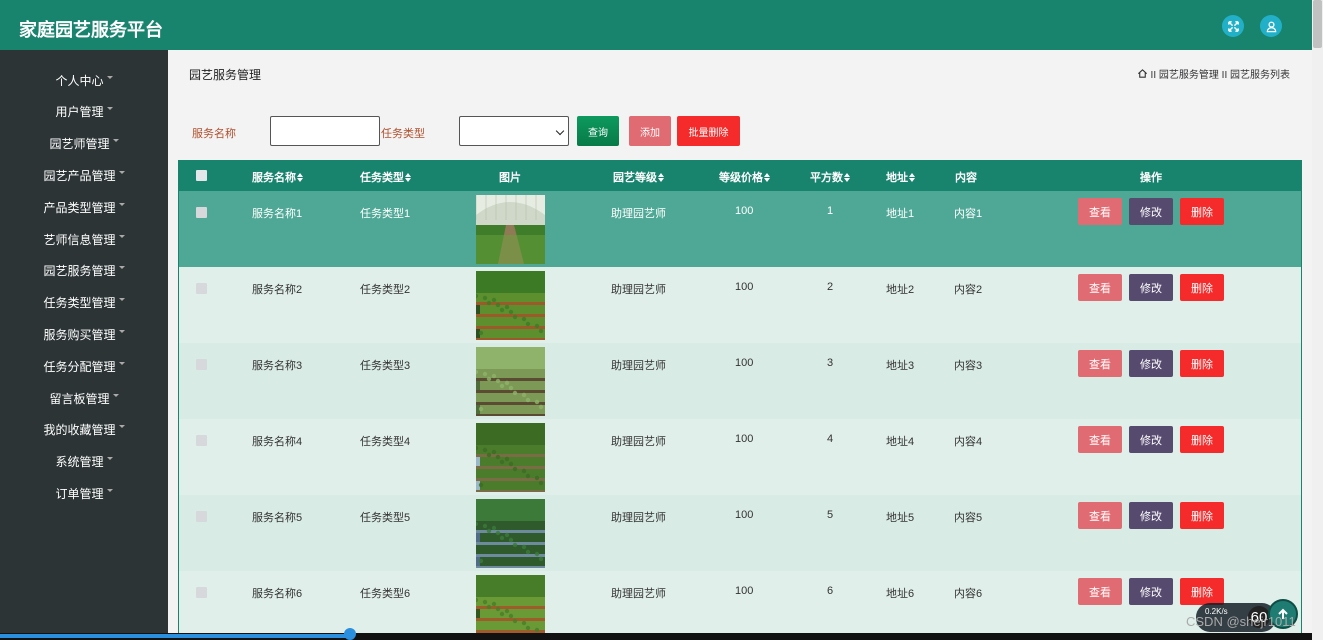 This screenshot has height=640, width=1323. Describe the element at coordinates (1241, 621) in the screenshot. I see `watermark: CSDN @shejr1011` at that location.